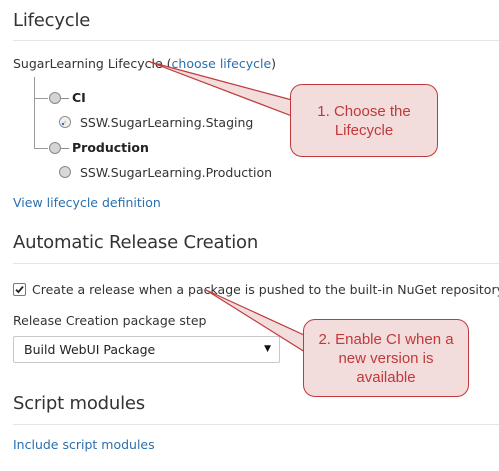 Image resolution: width=499 pixels, height=471 pixels. What do you see at coordinates (274, 63) in the screenshot?
I see `paren-close: )` at bounding box center [274, 63].